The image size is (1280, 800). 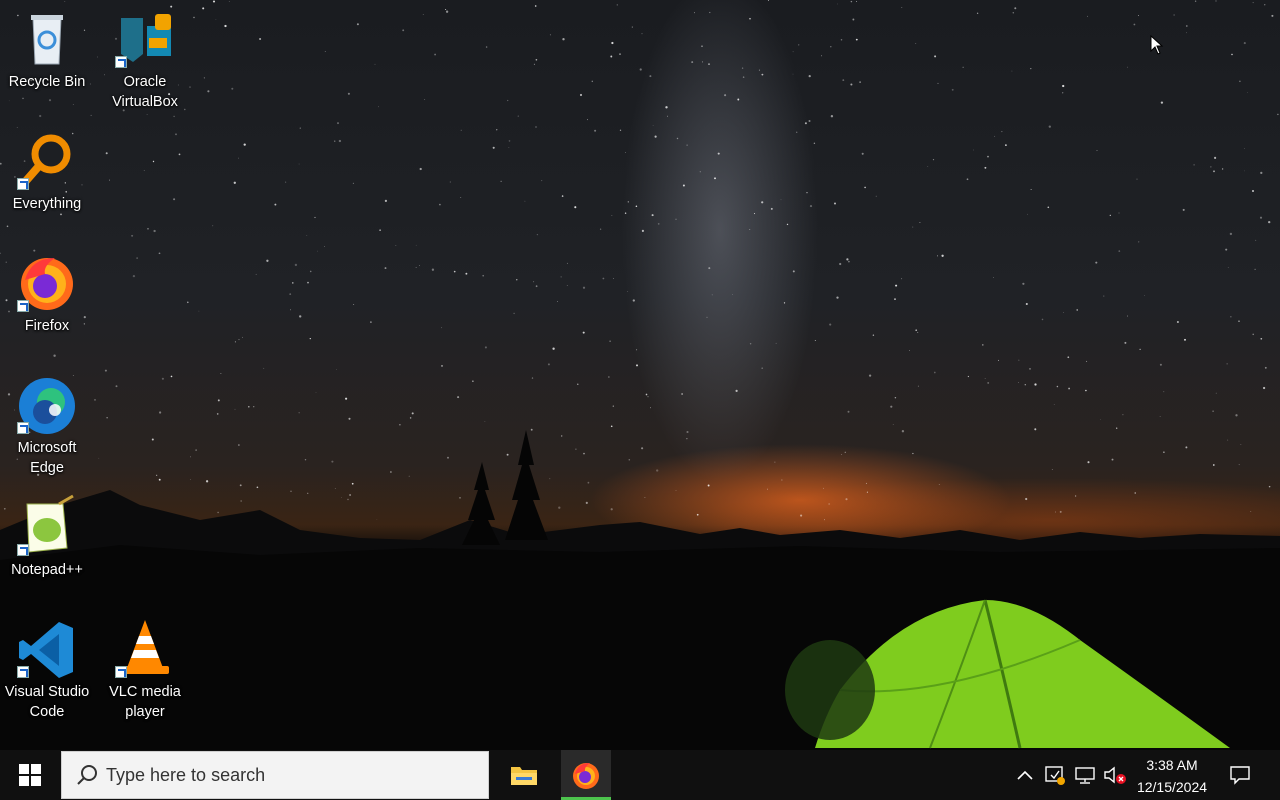 I want to click on security-warning-icon, so click(x=1055, y=775).